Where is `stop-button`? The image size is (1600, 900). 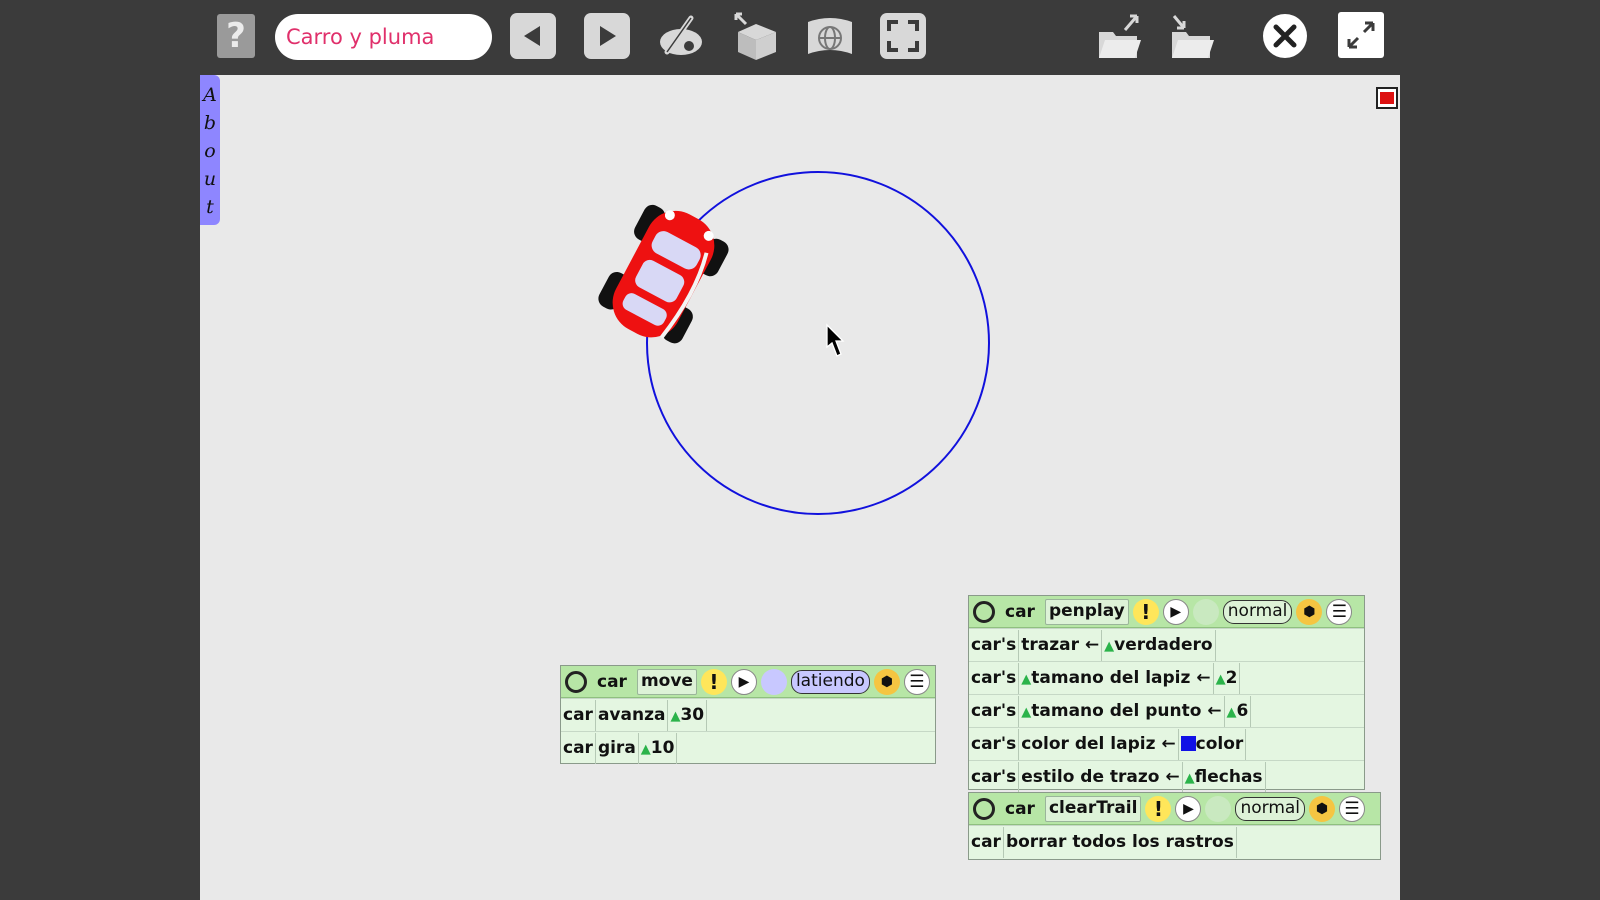
stop-button is located at coordinates (1285, 38).